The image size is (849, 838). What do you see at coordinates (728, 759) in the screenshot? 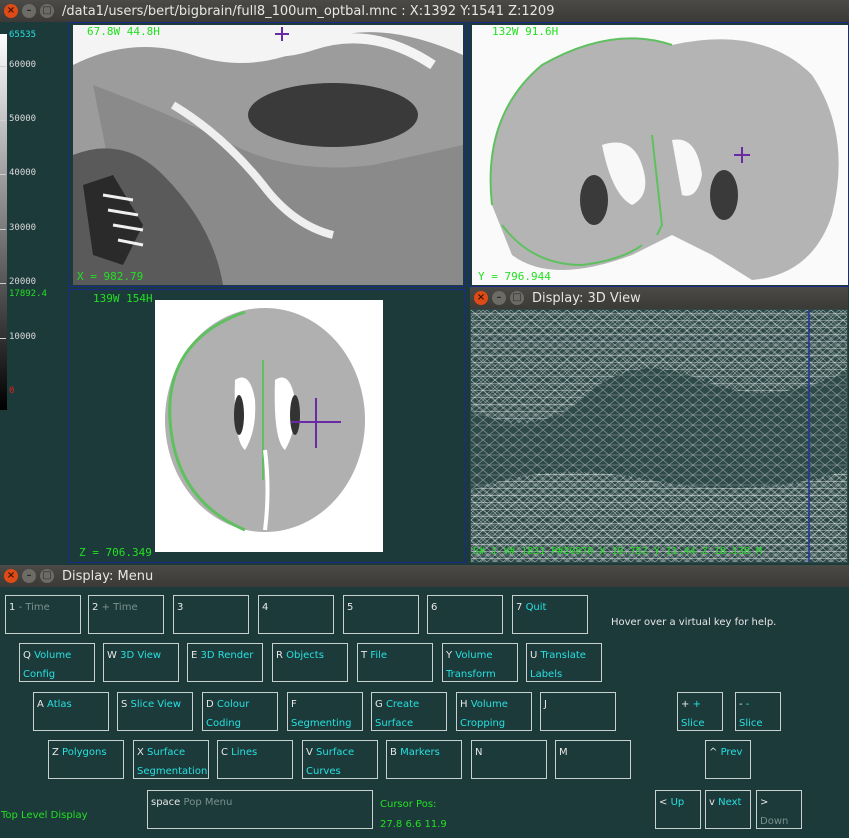
I see `key-prev: ^ Prev` at bounding box center [728, 759].